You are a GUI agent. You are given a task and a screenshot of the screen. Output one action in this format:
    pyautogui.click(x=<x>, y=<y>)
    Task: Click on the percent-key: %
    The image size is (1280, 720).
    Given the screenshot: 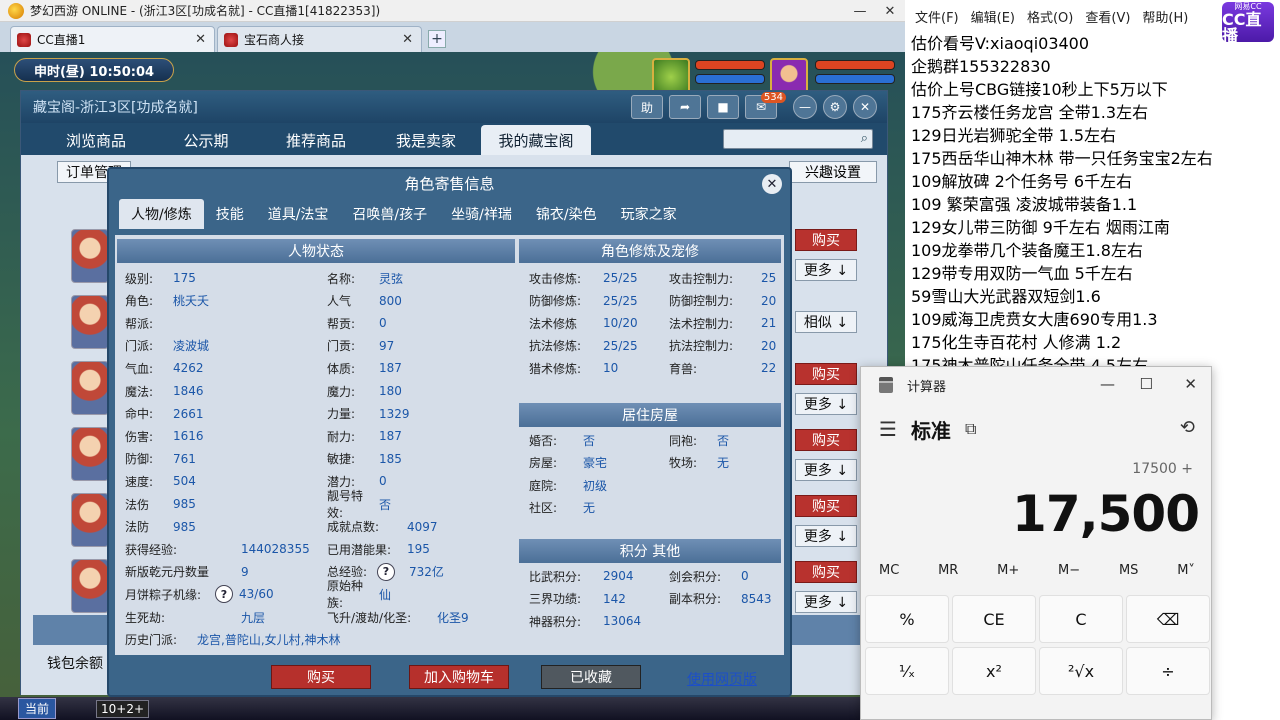 What is the action you would take?
    pyautogui.click(x=907, y=619)
    